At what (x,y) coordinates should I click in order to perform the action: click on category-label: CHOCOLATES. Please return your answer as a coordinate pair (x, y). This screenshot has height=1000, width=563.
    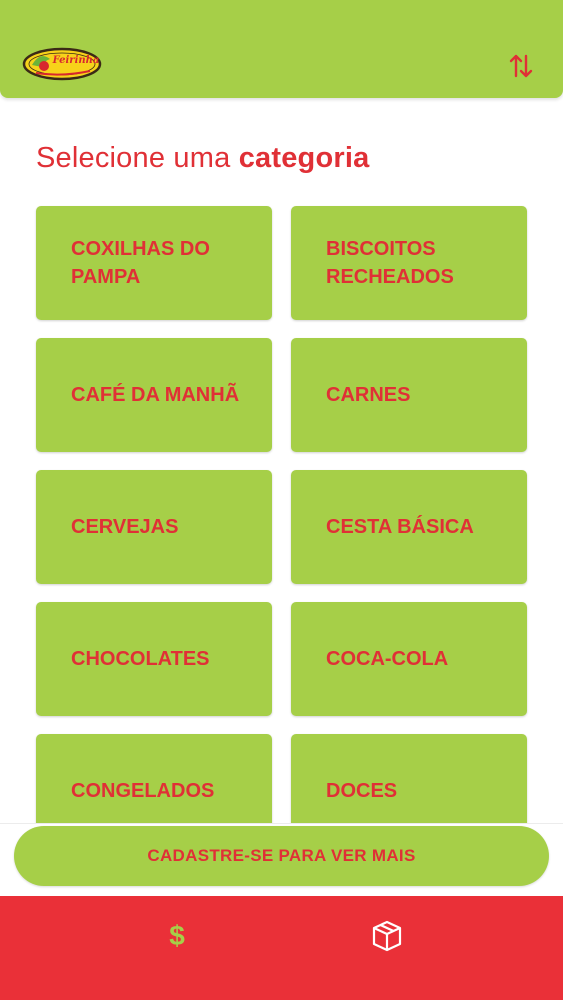
    Looking at the image, I should click on (140, 659).